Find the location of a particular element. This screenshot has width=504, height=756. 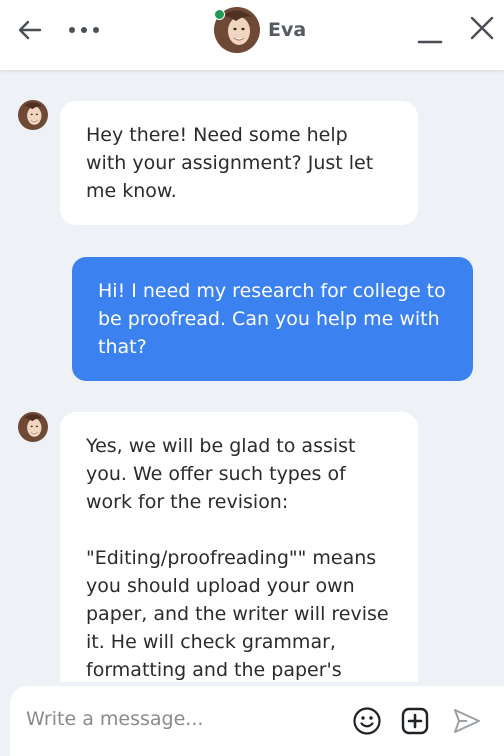

composer is located at coordinates (252, 719).